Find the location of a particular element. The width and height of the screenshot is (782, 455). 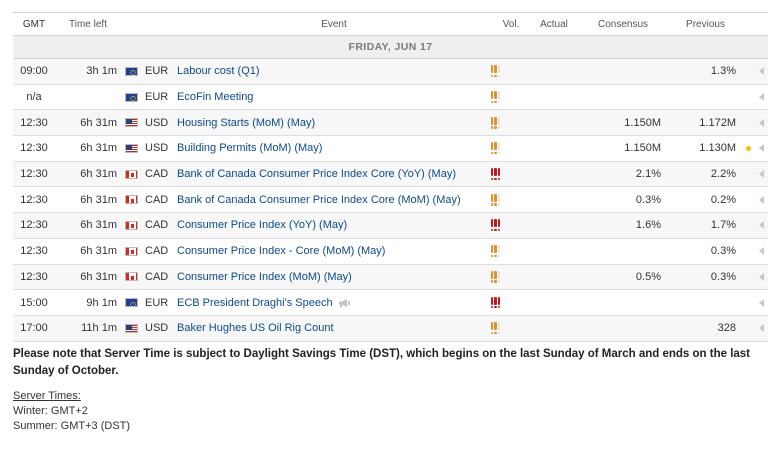

event-name-link: Consumer Price Index - Core (MoM) (May) is located at coordinates (281, 251).